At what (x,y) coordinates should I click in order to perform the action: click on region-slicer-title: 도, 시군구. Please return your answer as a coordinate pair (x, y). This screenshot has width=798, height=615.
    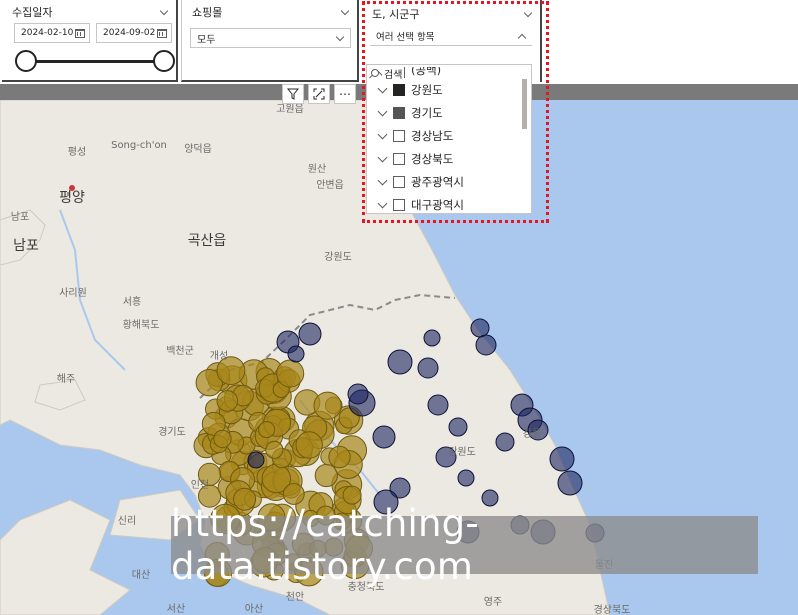
    Looking at the image, I should click on (396, 14).